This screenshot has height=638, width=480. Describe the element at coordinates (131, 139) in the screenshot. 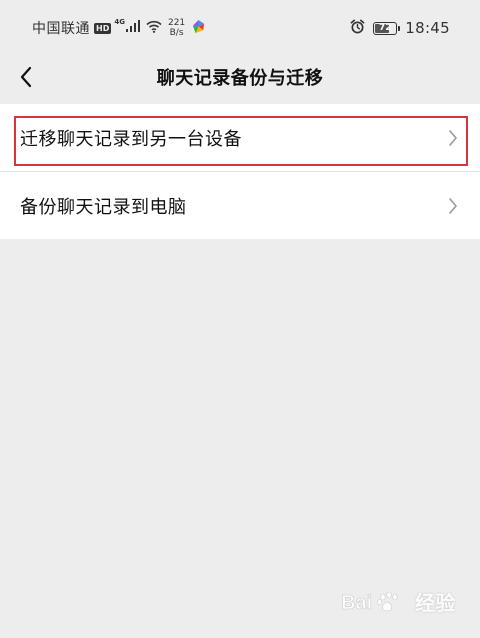

I see `menu-item-label: 迁移聊天记录到另一台设备` at that location.